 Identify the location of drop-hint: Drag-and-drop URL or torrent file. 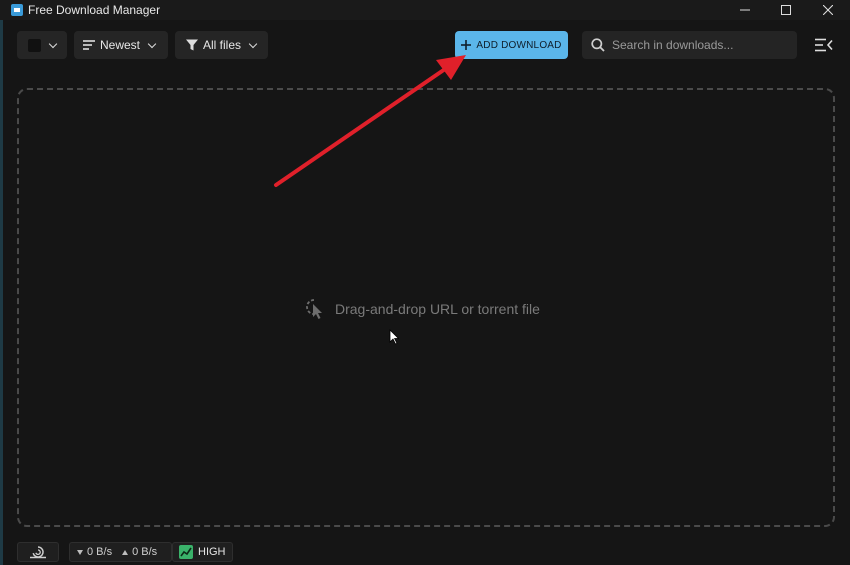
(422, 309).